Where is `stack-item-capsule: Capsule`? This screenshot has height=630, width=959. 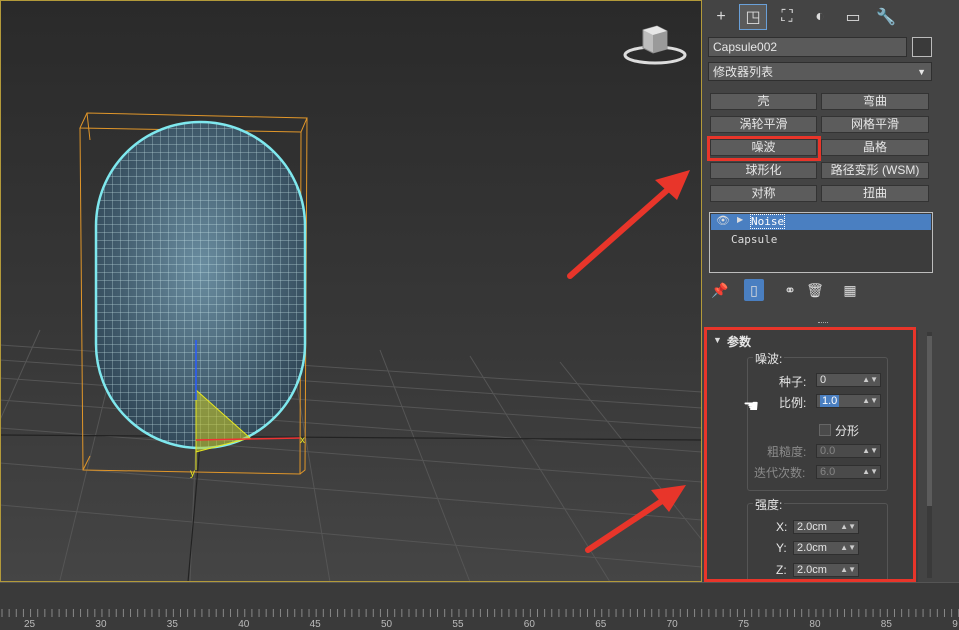
stack-item-capsule: Capsule is located at coordinates (821, 240).